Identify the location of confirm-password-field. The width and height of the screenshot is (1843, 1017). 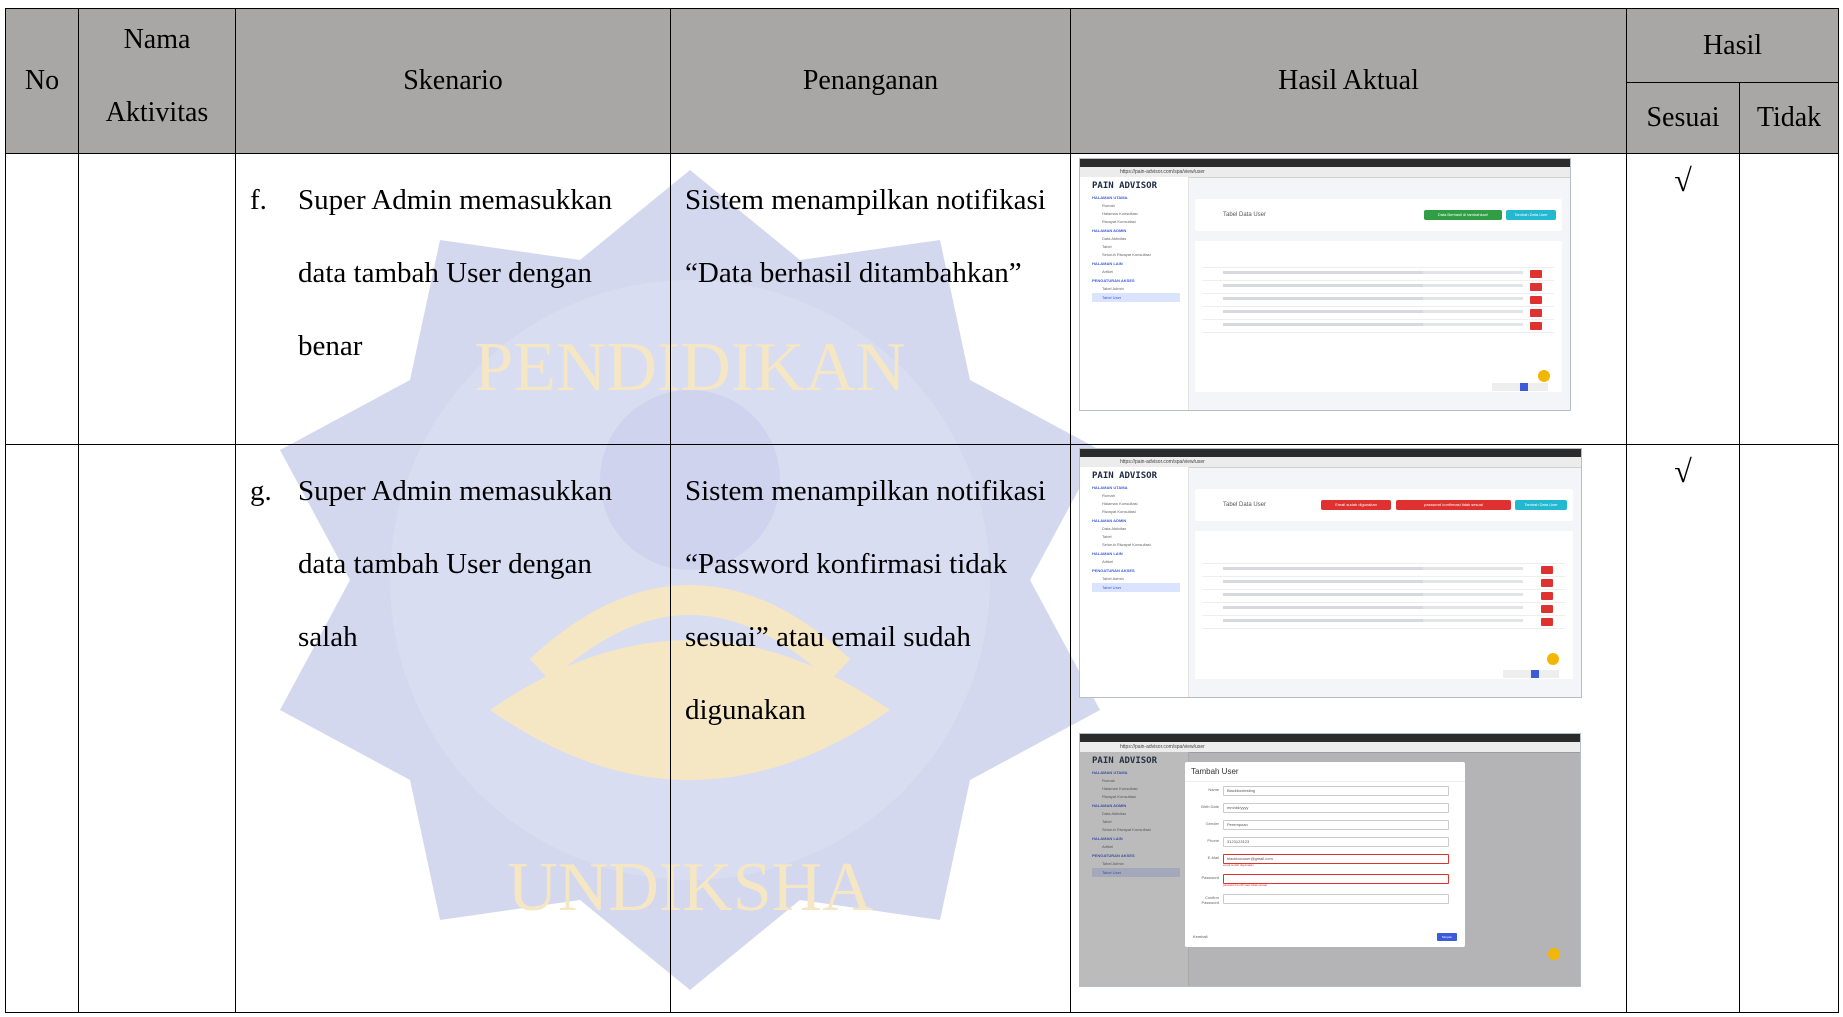
(1336, 899).